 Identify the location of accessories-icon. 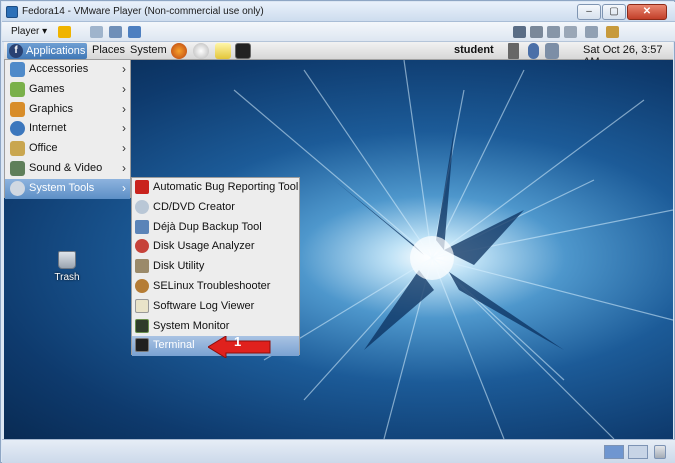
(17, 69).